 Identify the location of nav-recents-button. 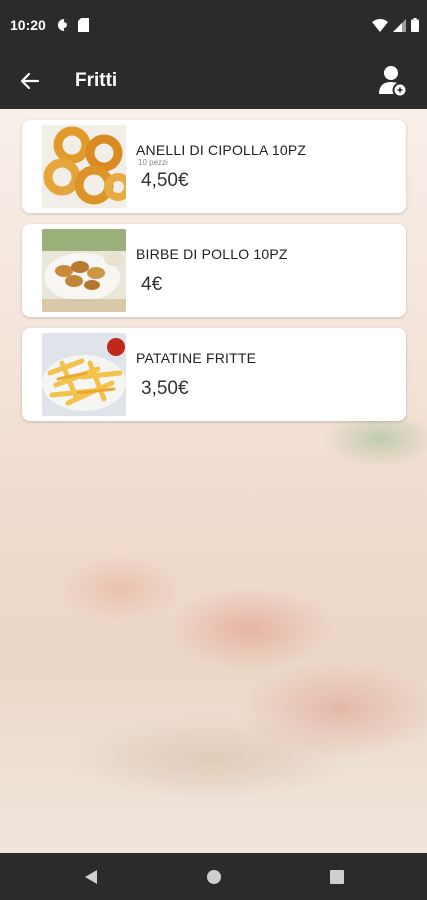
(337, 877).